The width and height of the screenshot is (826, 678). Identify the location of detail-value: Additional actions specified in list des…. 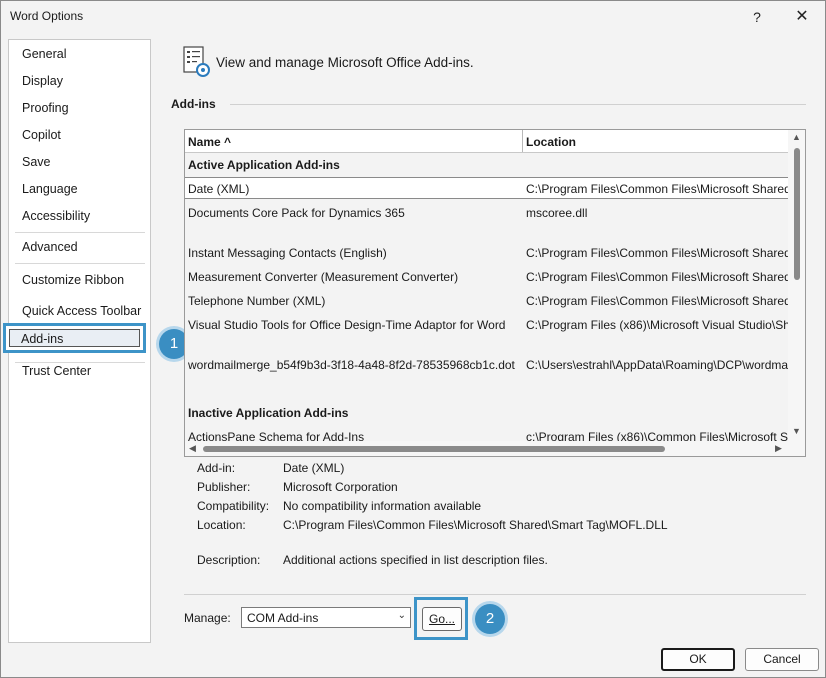
(415, 560).